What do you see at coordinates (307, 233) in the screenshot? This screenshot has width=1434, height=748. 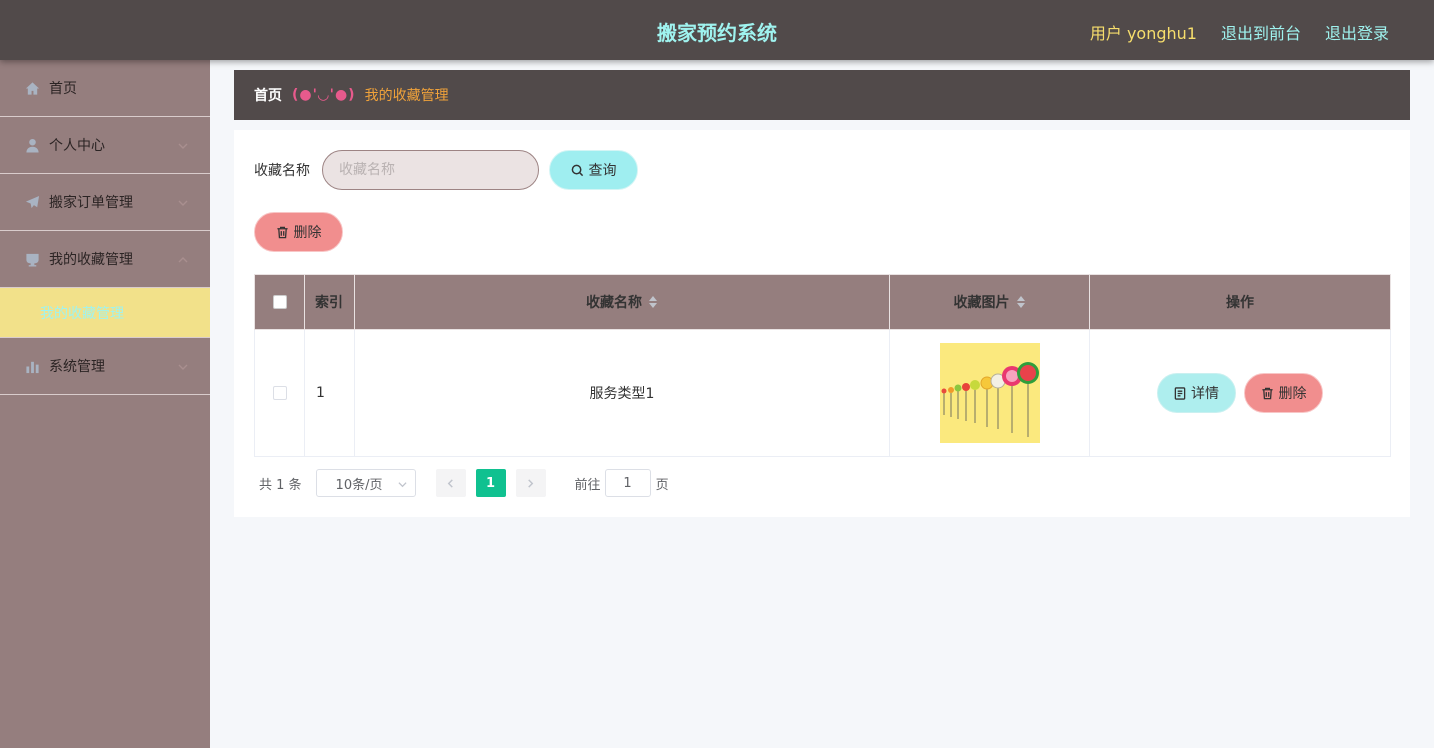 I see `batch-delete-label: 删除` at bounding box center [307, 233].